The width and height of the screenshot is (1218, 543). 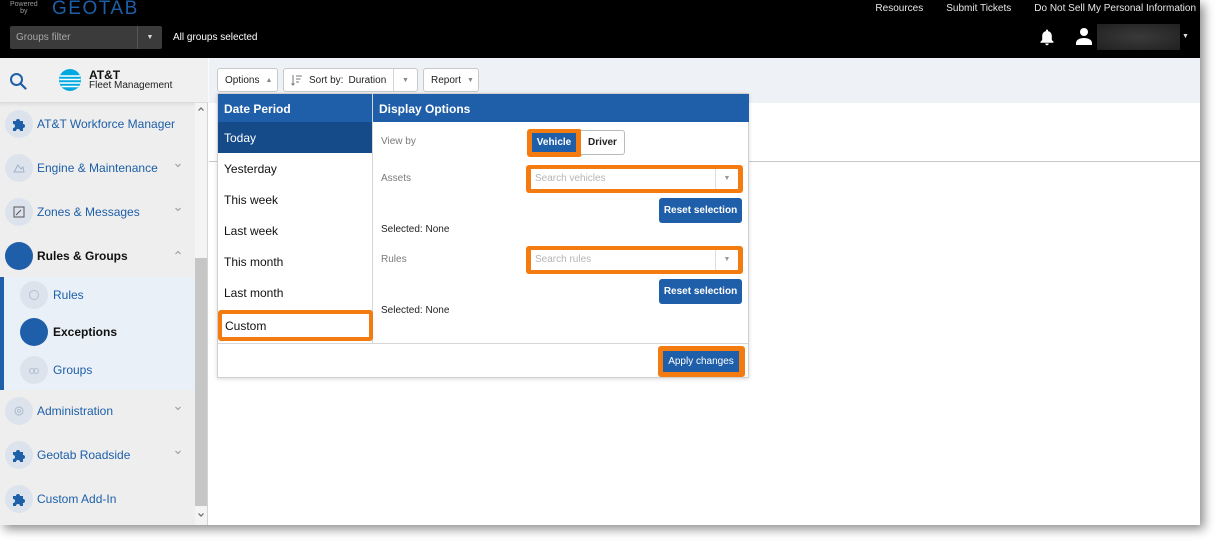 I want to click on rules-selected-text: Selected: None, so click(x=415, y=310).